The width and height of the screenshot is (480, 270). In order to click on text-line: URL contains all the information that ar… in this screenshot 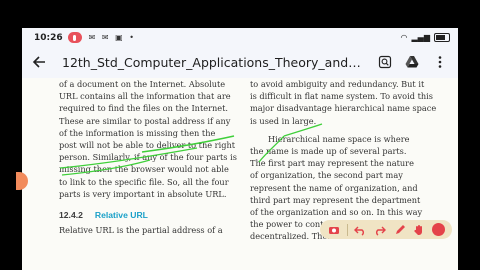, I will do `click(145, 96)`.